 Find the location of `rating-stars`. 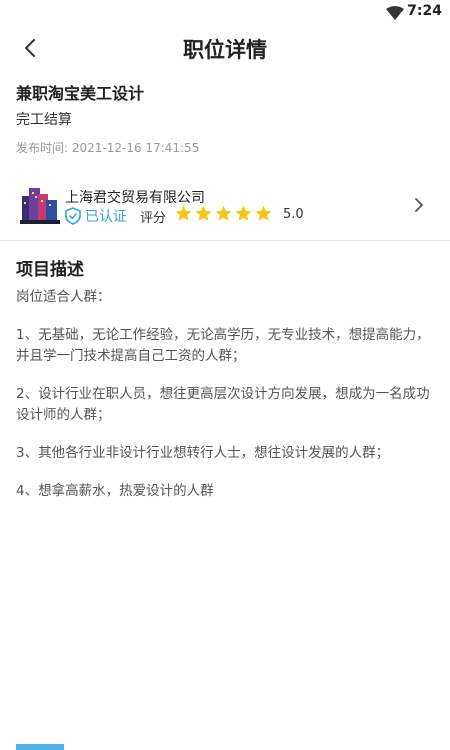

rating-stars is located at coordinates (224, 213).